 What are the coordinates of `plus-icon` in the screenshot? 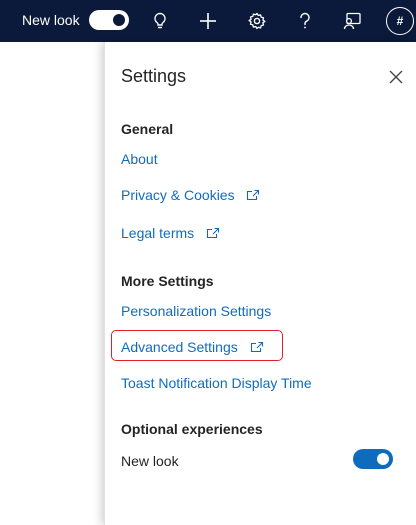 It's located at (208, 21).